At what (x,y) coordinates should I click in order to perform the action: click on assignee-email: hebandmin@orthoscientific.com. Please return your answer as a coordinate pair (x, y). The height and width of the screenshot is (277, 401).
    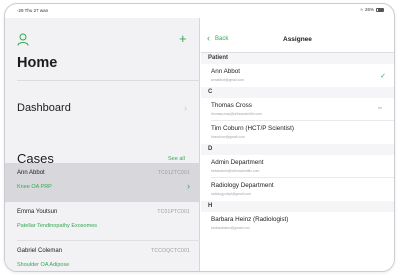
    Looking at the image, I should click on (235, 171).